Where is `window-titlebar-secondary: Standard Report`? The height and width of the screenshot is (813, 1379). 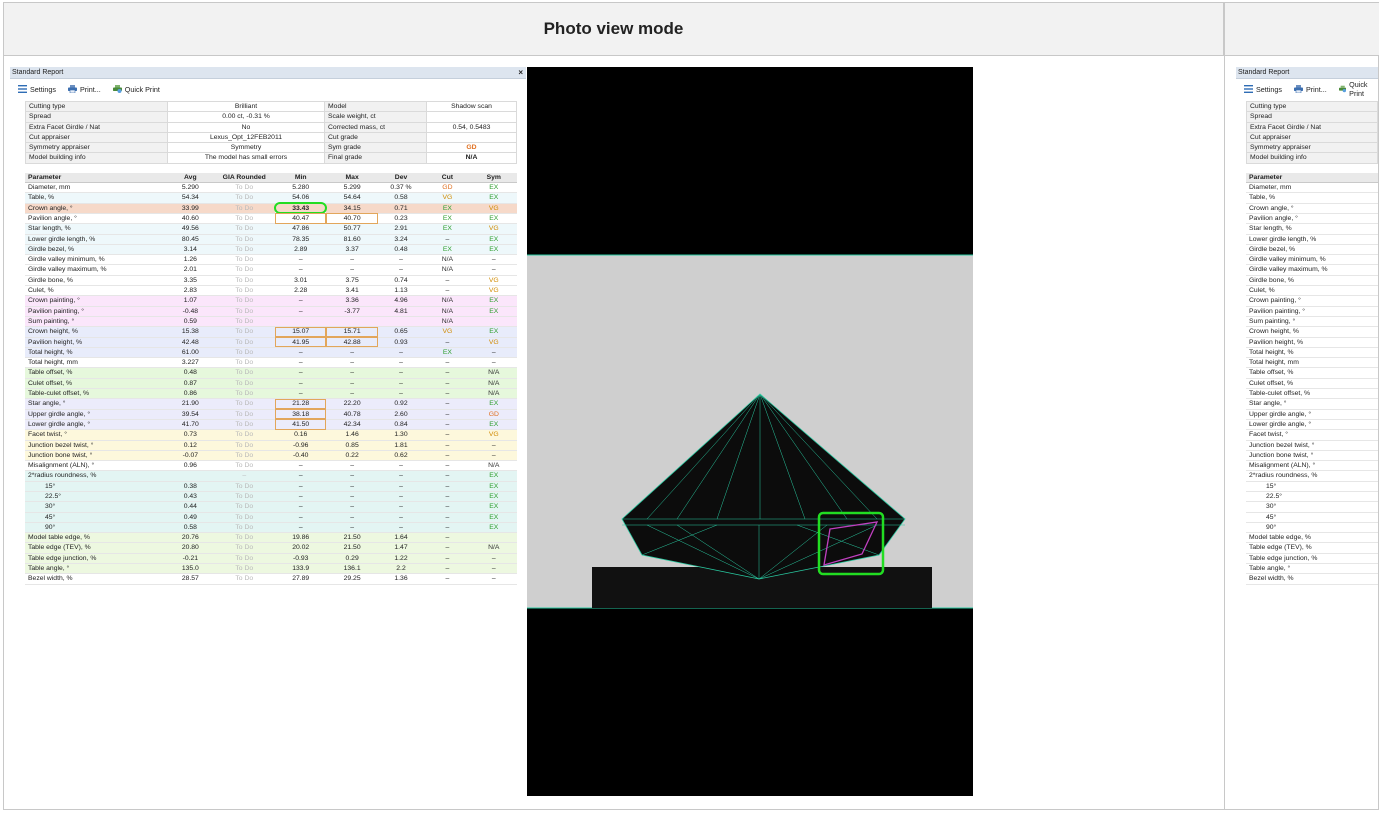 window-titlebar-secondary: Standard Report is located at coordinates (1307, 73).